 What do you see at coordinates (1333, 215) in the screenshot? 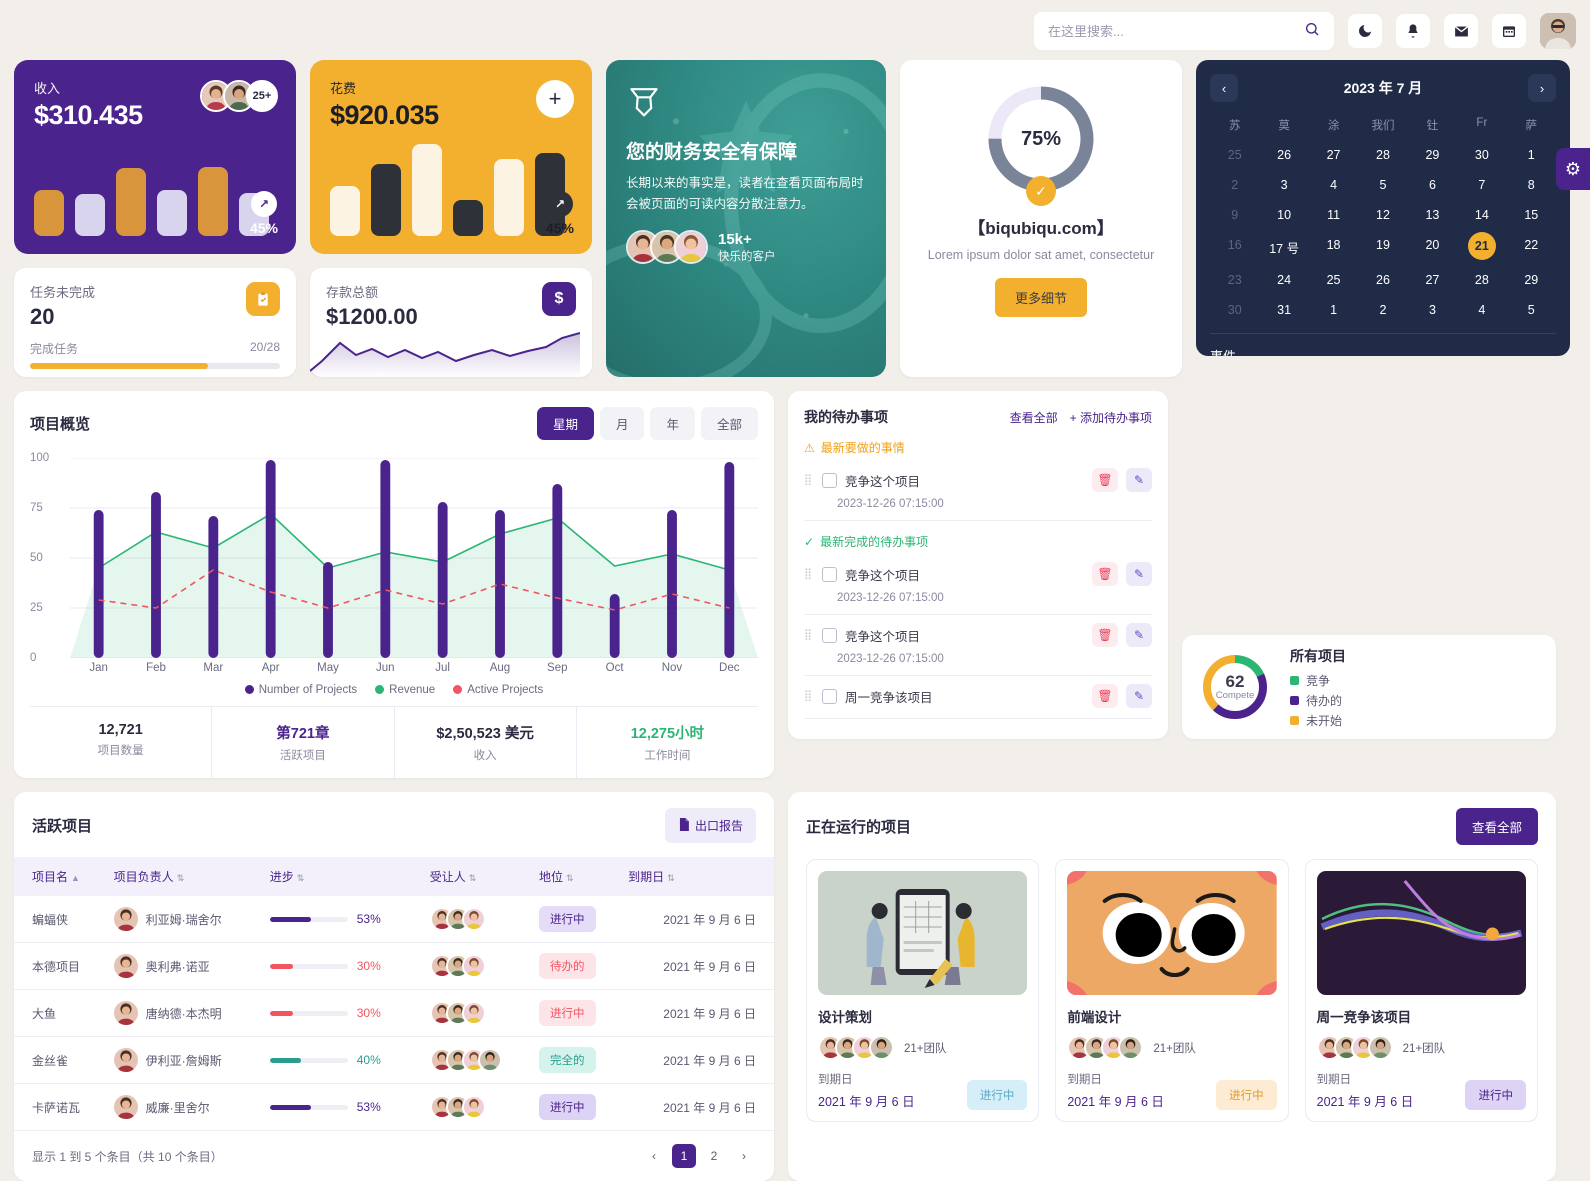
I see `calendar-day: 11` at bounding box center [1333, 215].